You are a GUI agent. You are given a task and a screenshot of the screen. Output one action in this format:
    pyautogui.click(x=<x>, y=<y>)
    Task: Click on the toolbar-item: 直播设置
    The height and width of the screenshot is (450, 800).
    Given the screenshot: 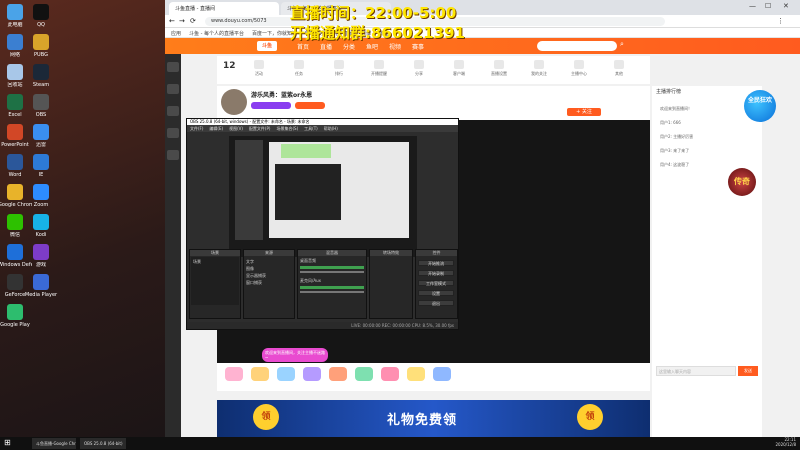 What is the action you would take?
    pyautogui.click(x=499, y=68)
    